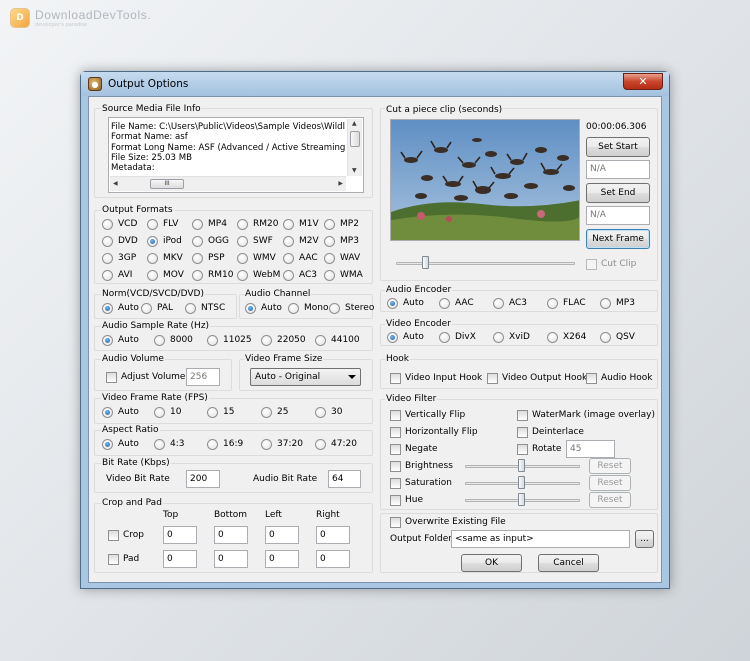 This screenshot has height=661, width=750. I want to click on audio-bit-rate-input: 64, so click(344, 479).